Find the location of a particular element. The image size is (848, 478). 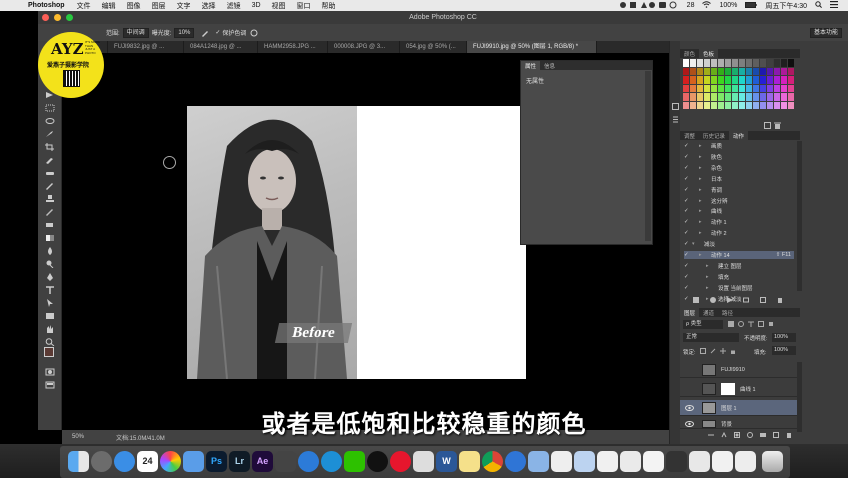

word-icon: W is located at coordinates (446, 461).